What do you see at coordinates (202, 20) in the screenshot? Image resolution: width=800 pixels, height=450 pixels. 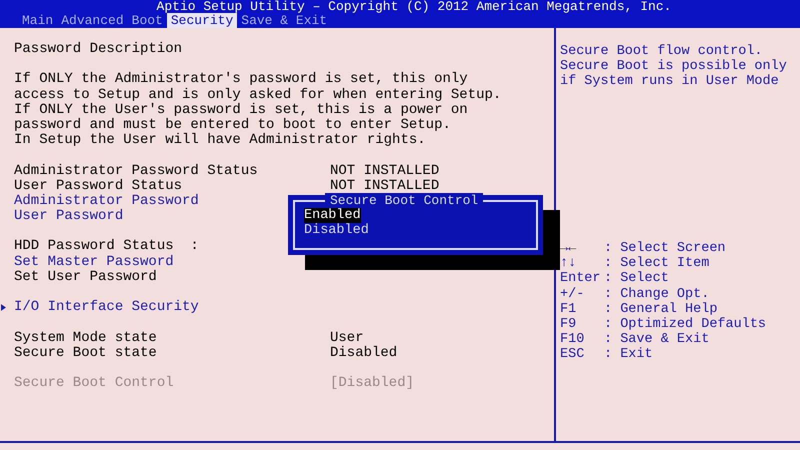 I see `menu-tab: Security` at bounding box center [202, 20].